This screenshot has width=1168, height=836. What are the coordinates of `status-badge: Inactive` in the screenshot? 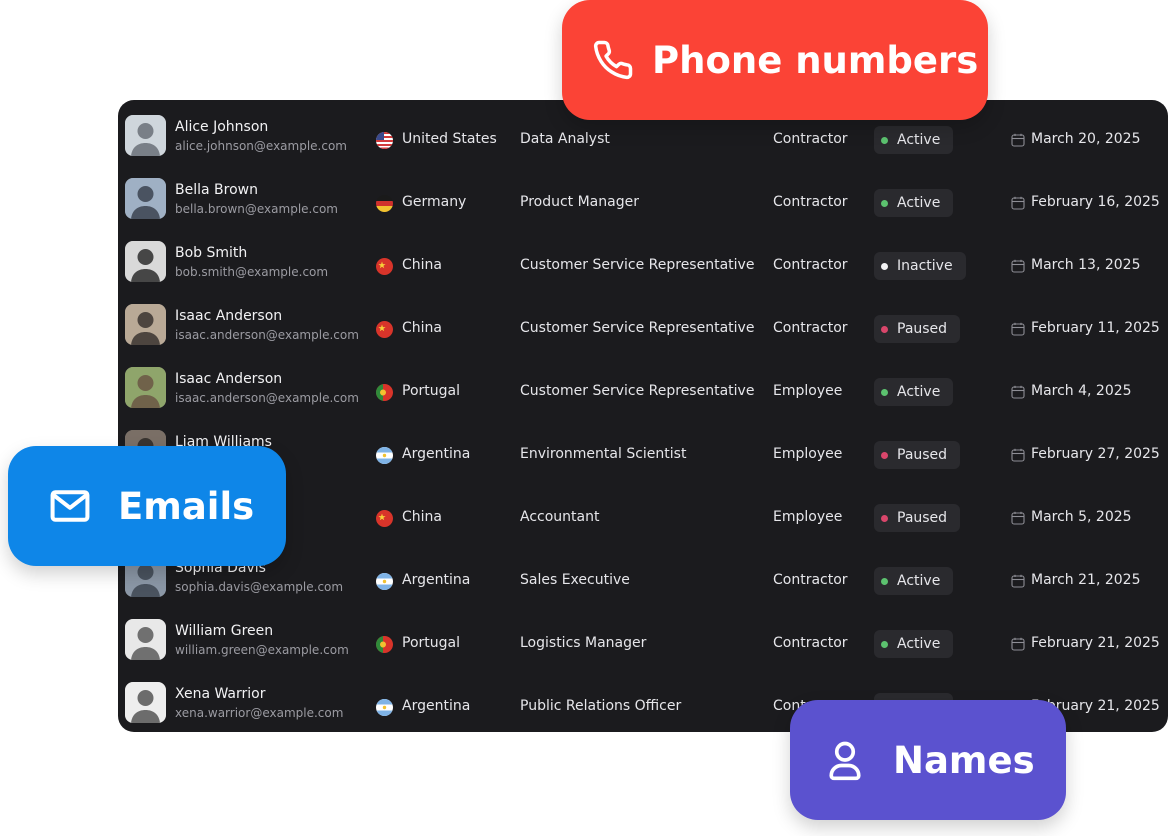 It's located at (920, 266).